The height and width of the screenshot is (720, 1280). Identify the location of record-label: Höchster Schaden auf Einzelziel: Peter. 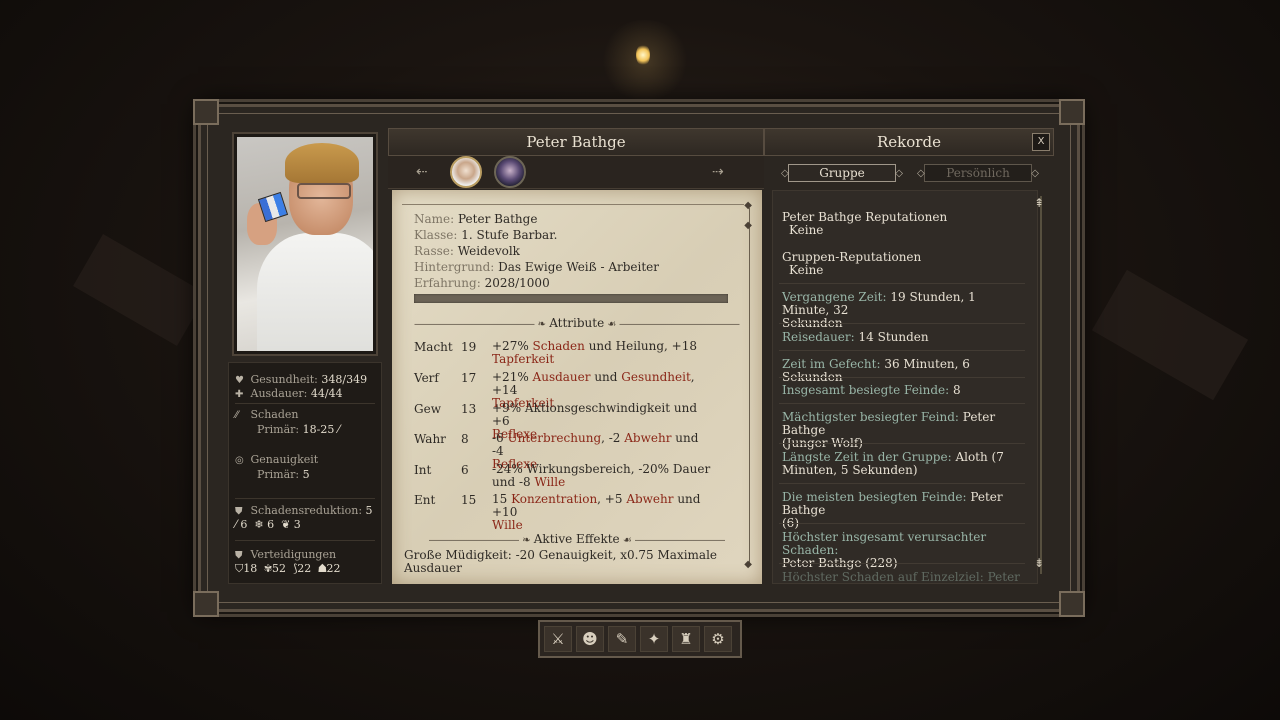
(901, 577).